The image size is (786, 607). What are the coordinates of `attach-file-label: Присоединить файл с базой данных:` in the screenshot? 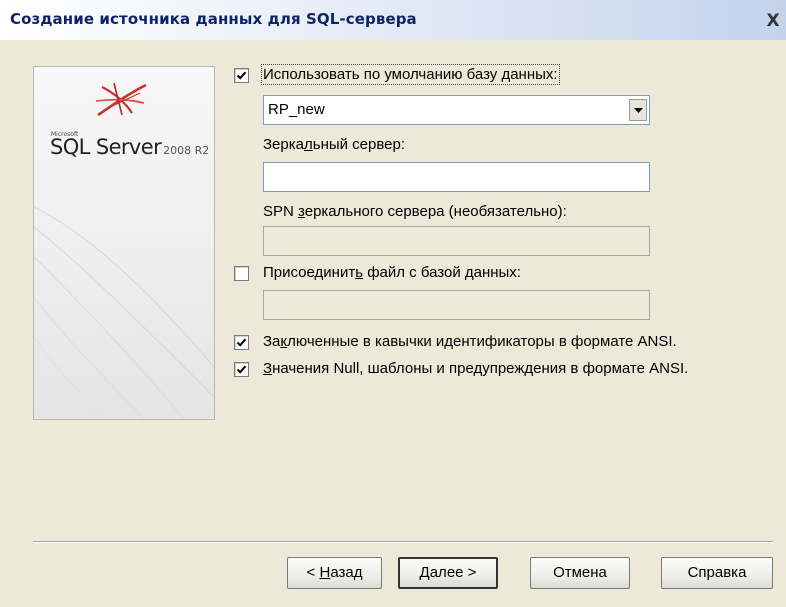 It's located at (392, 272).